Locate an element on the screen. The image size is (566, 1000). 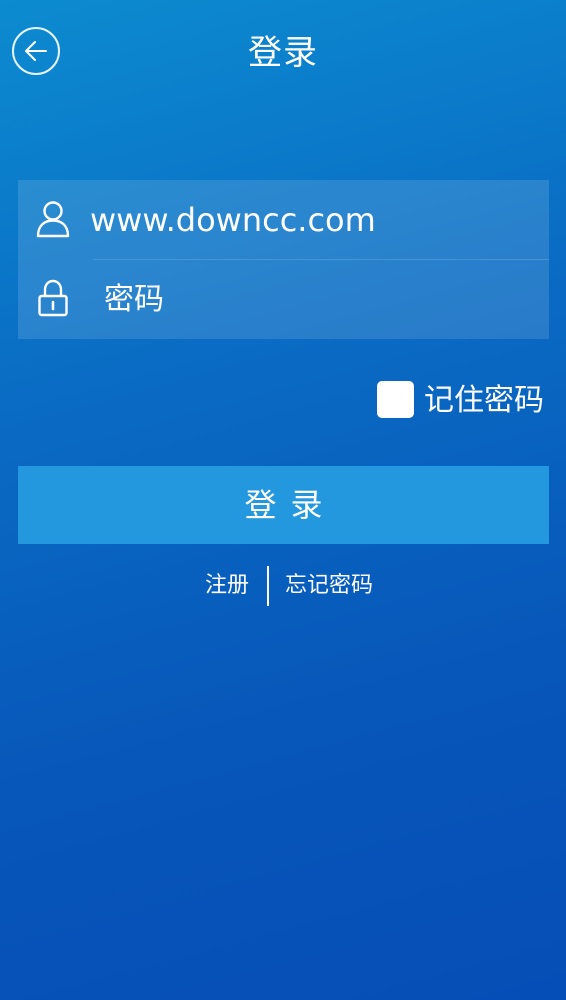
page-title: 登录 is located at coordinates (283, 53).